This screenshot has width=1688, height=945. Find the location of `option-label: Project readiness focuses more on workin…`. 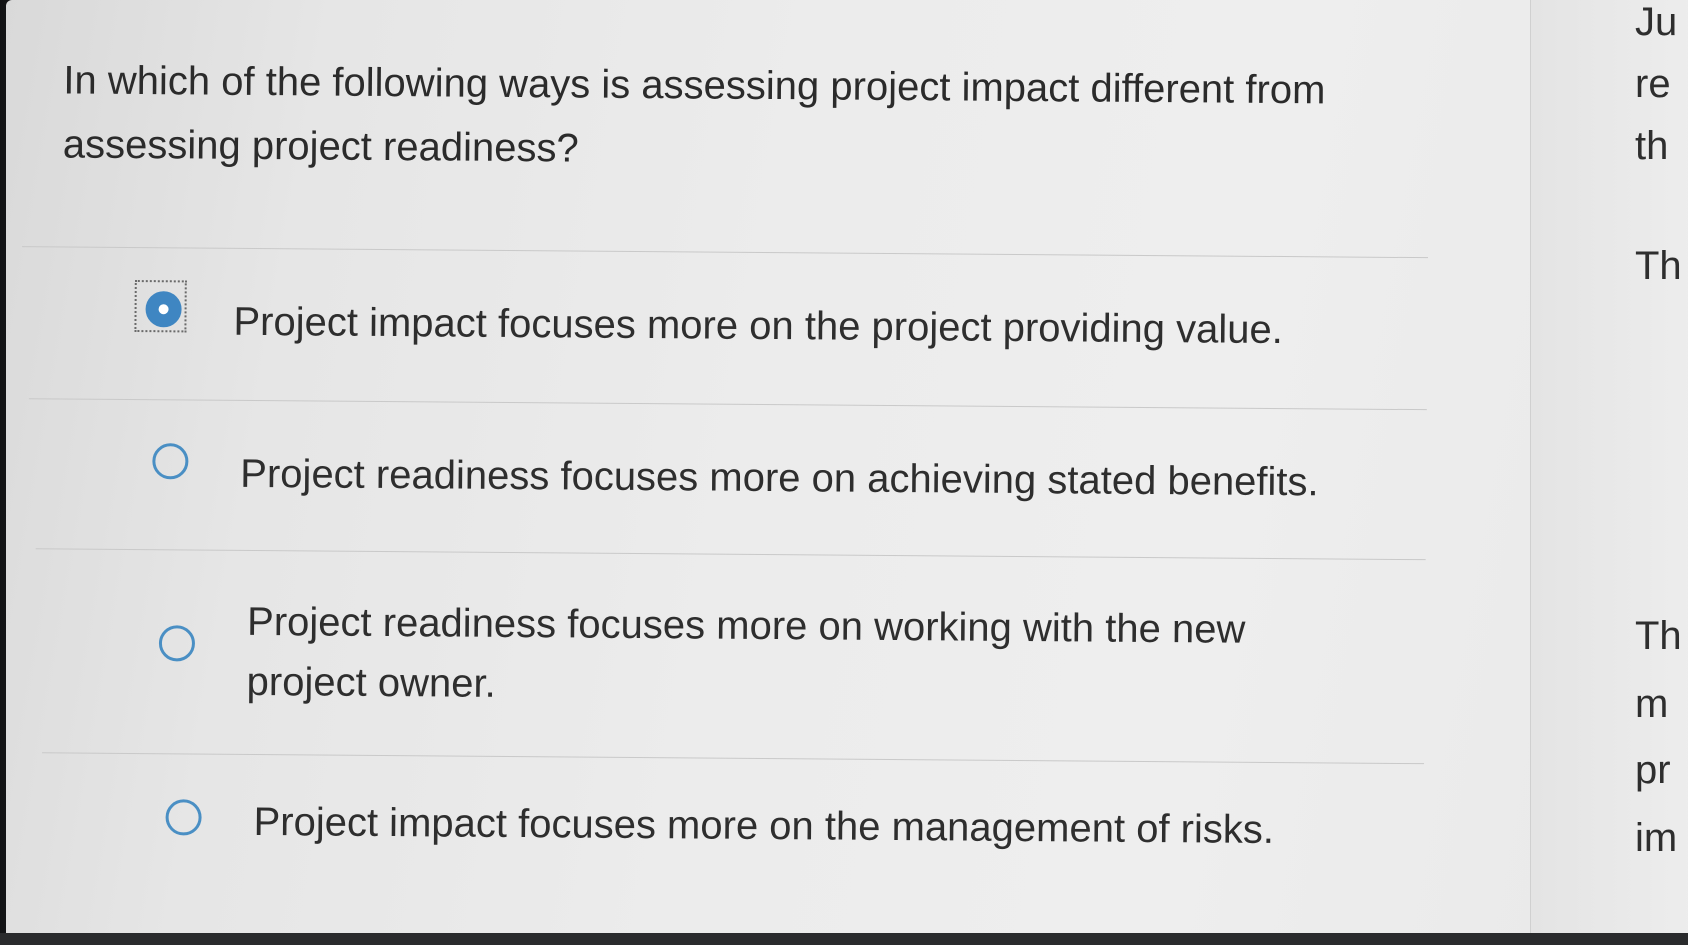

option-label: Project readiness focuses more on workin… is located at coordinates (746, 652).